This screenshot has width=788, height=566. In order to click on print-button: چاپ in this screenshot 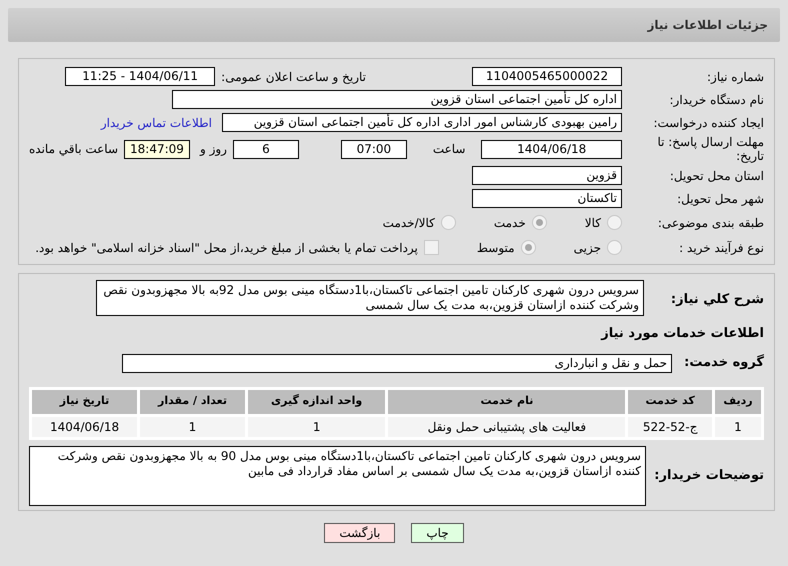, I will do `click(437, 532)`.